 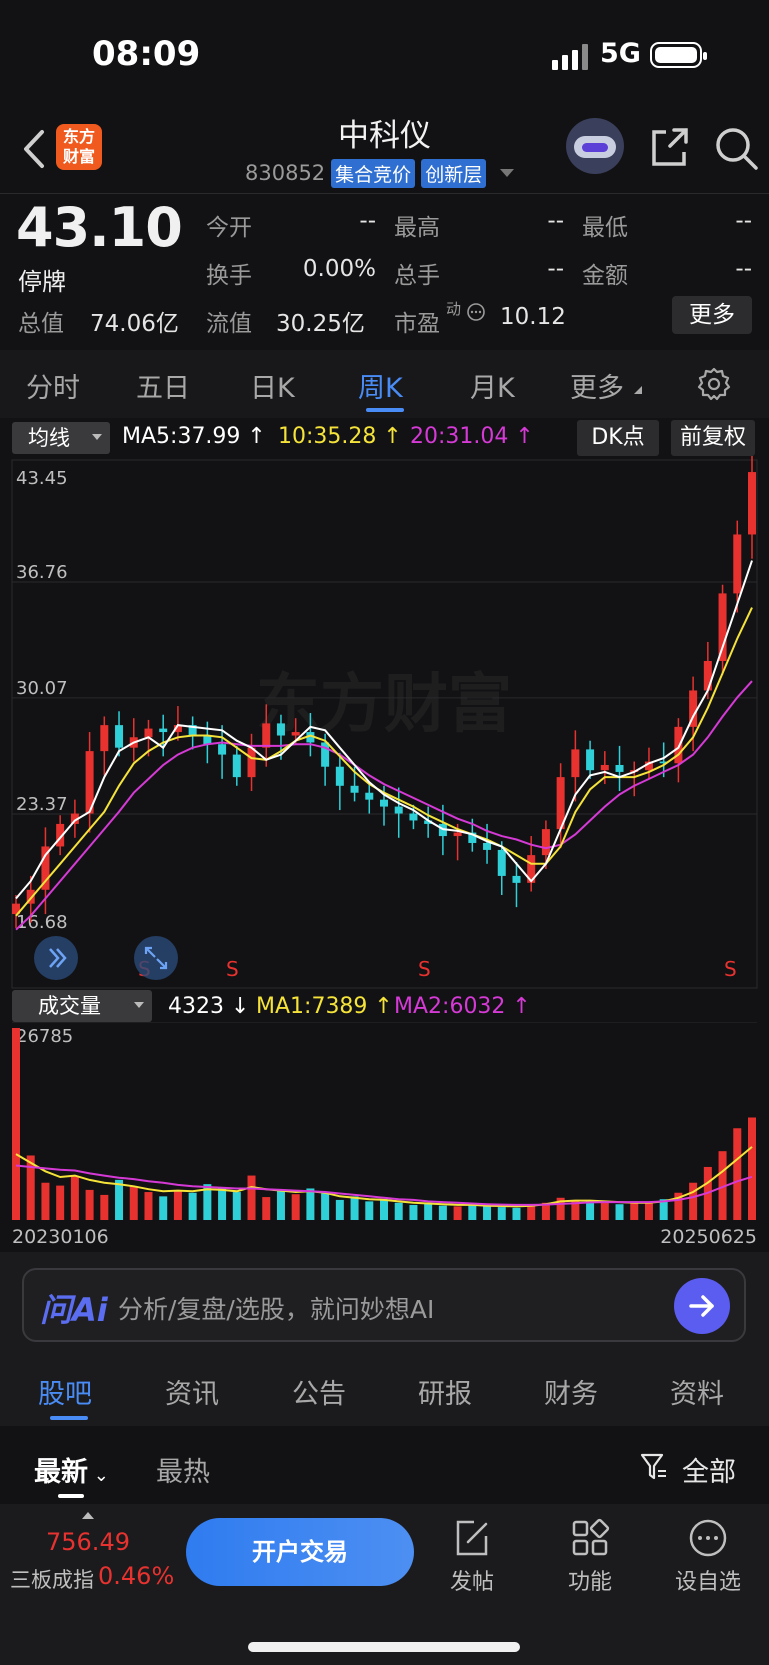 I want to click on divider, so click(x=384, y=193).